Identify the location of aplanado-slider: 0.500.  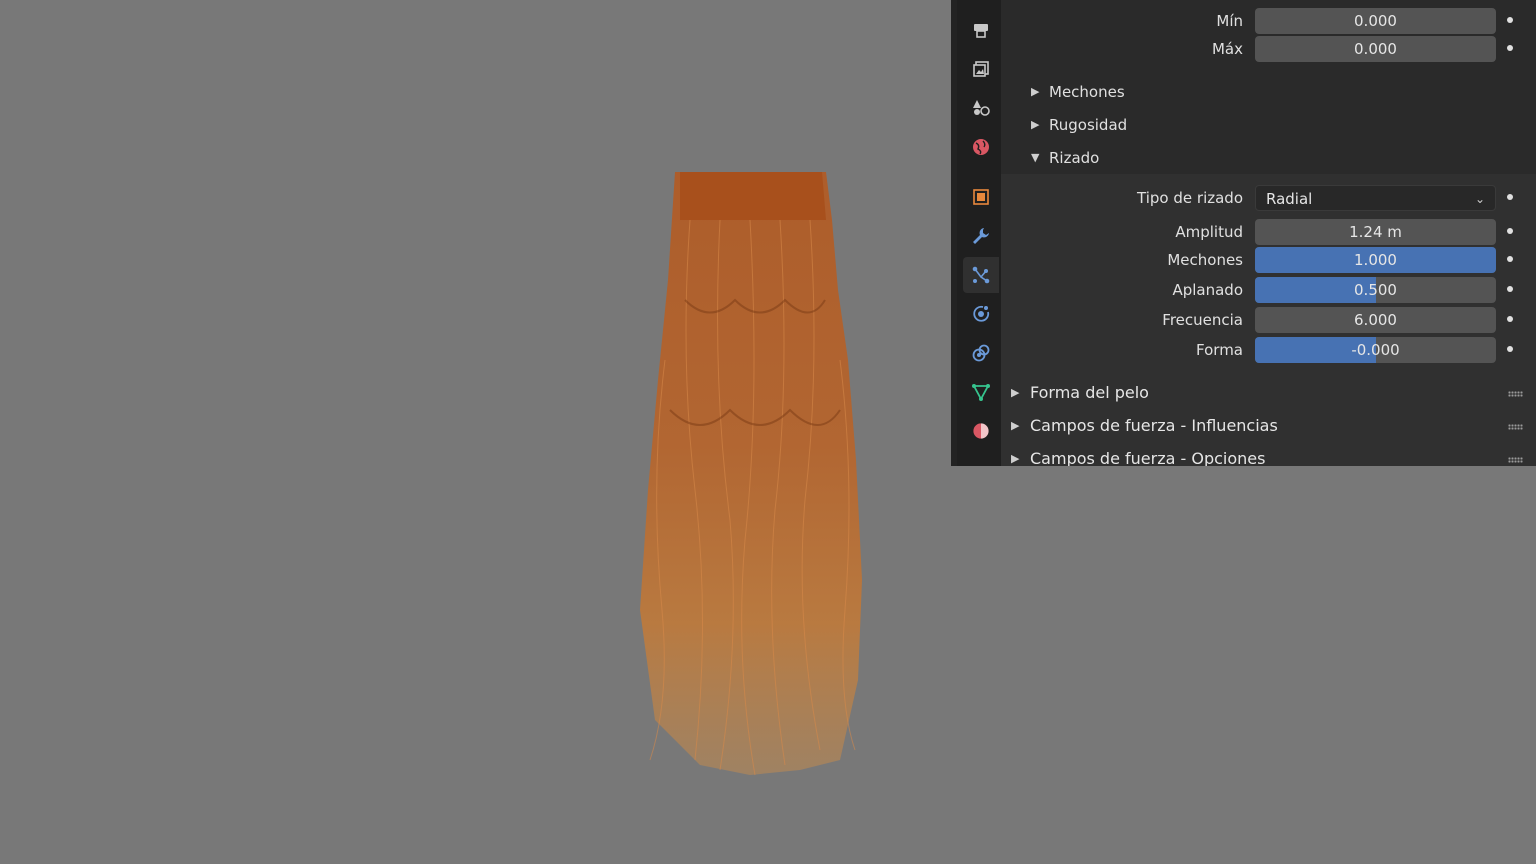
(1375, 290).